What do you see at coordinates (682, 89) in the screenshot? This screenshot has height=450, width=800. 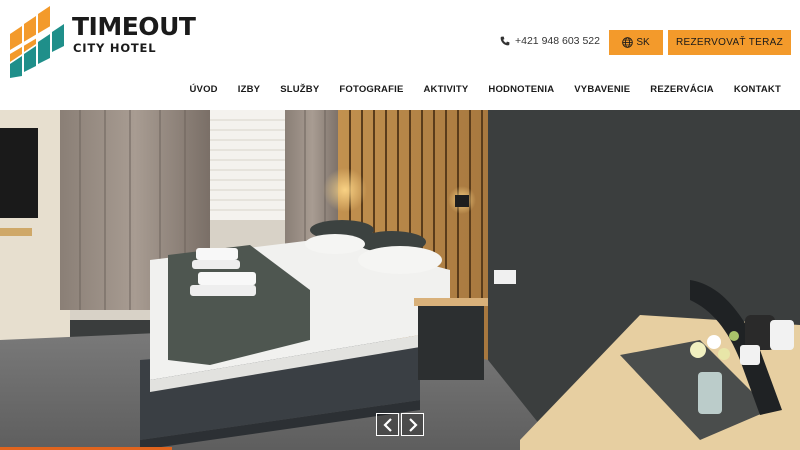 I see `nav-item-rezervacia: REZERVÁCIA` at bounding box center [682, 89].